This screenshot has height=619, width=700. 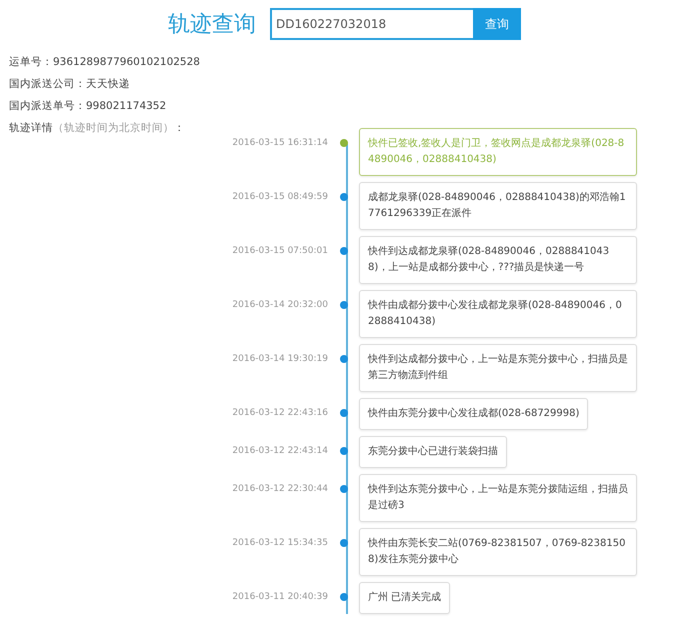 What do you see at coordinates (279, 196) in the screenshot?
I see `event-time: 2016-03-15 08:49:59` at bounding box center [279, 196].